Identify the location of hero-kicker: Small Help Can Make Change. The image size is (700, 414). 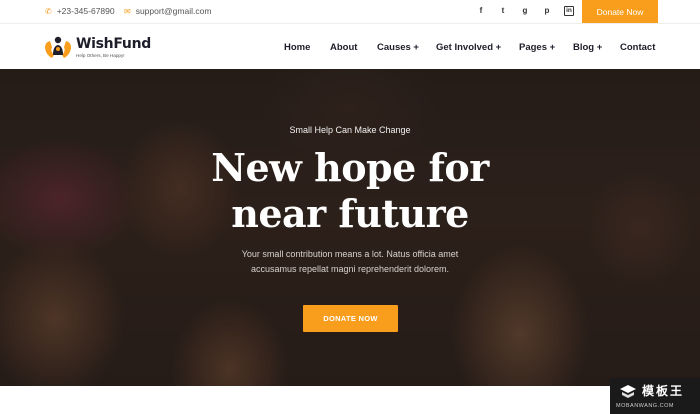
(350, 130).